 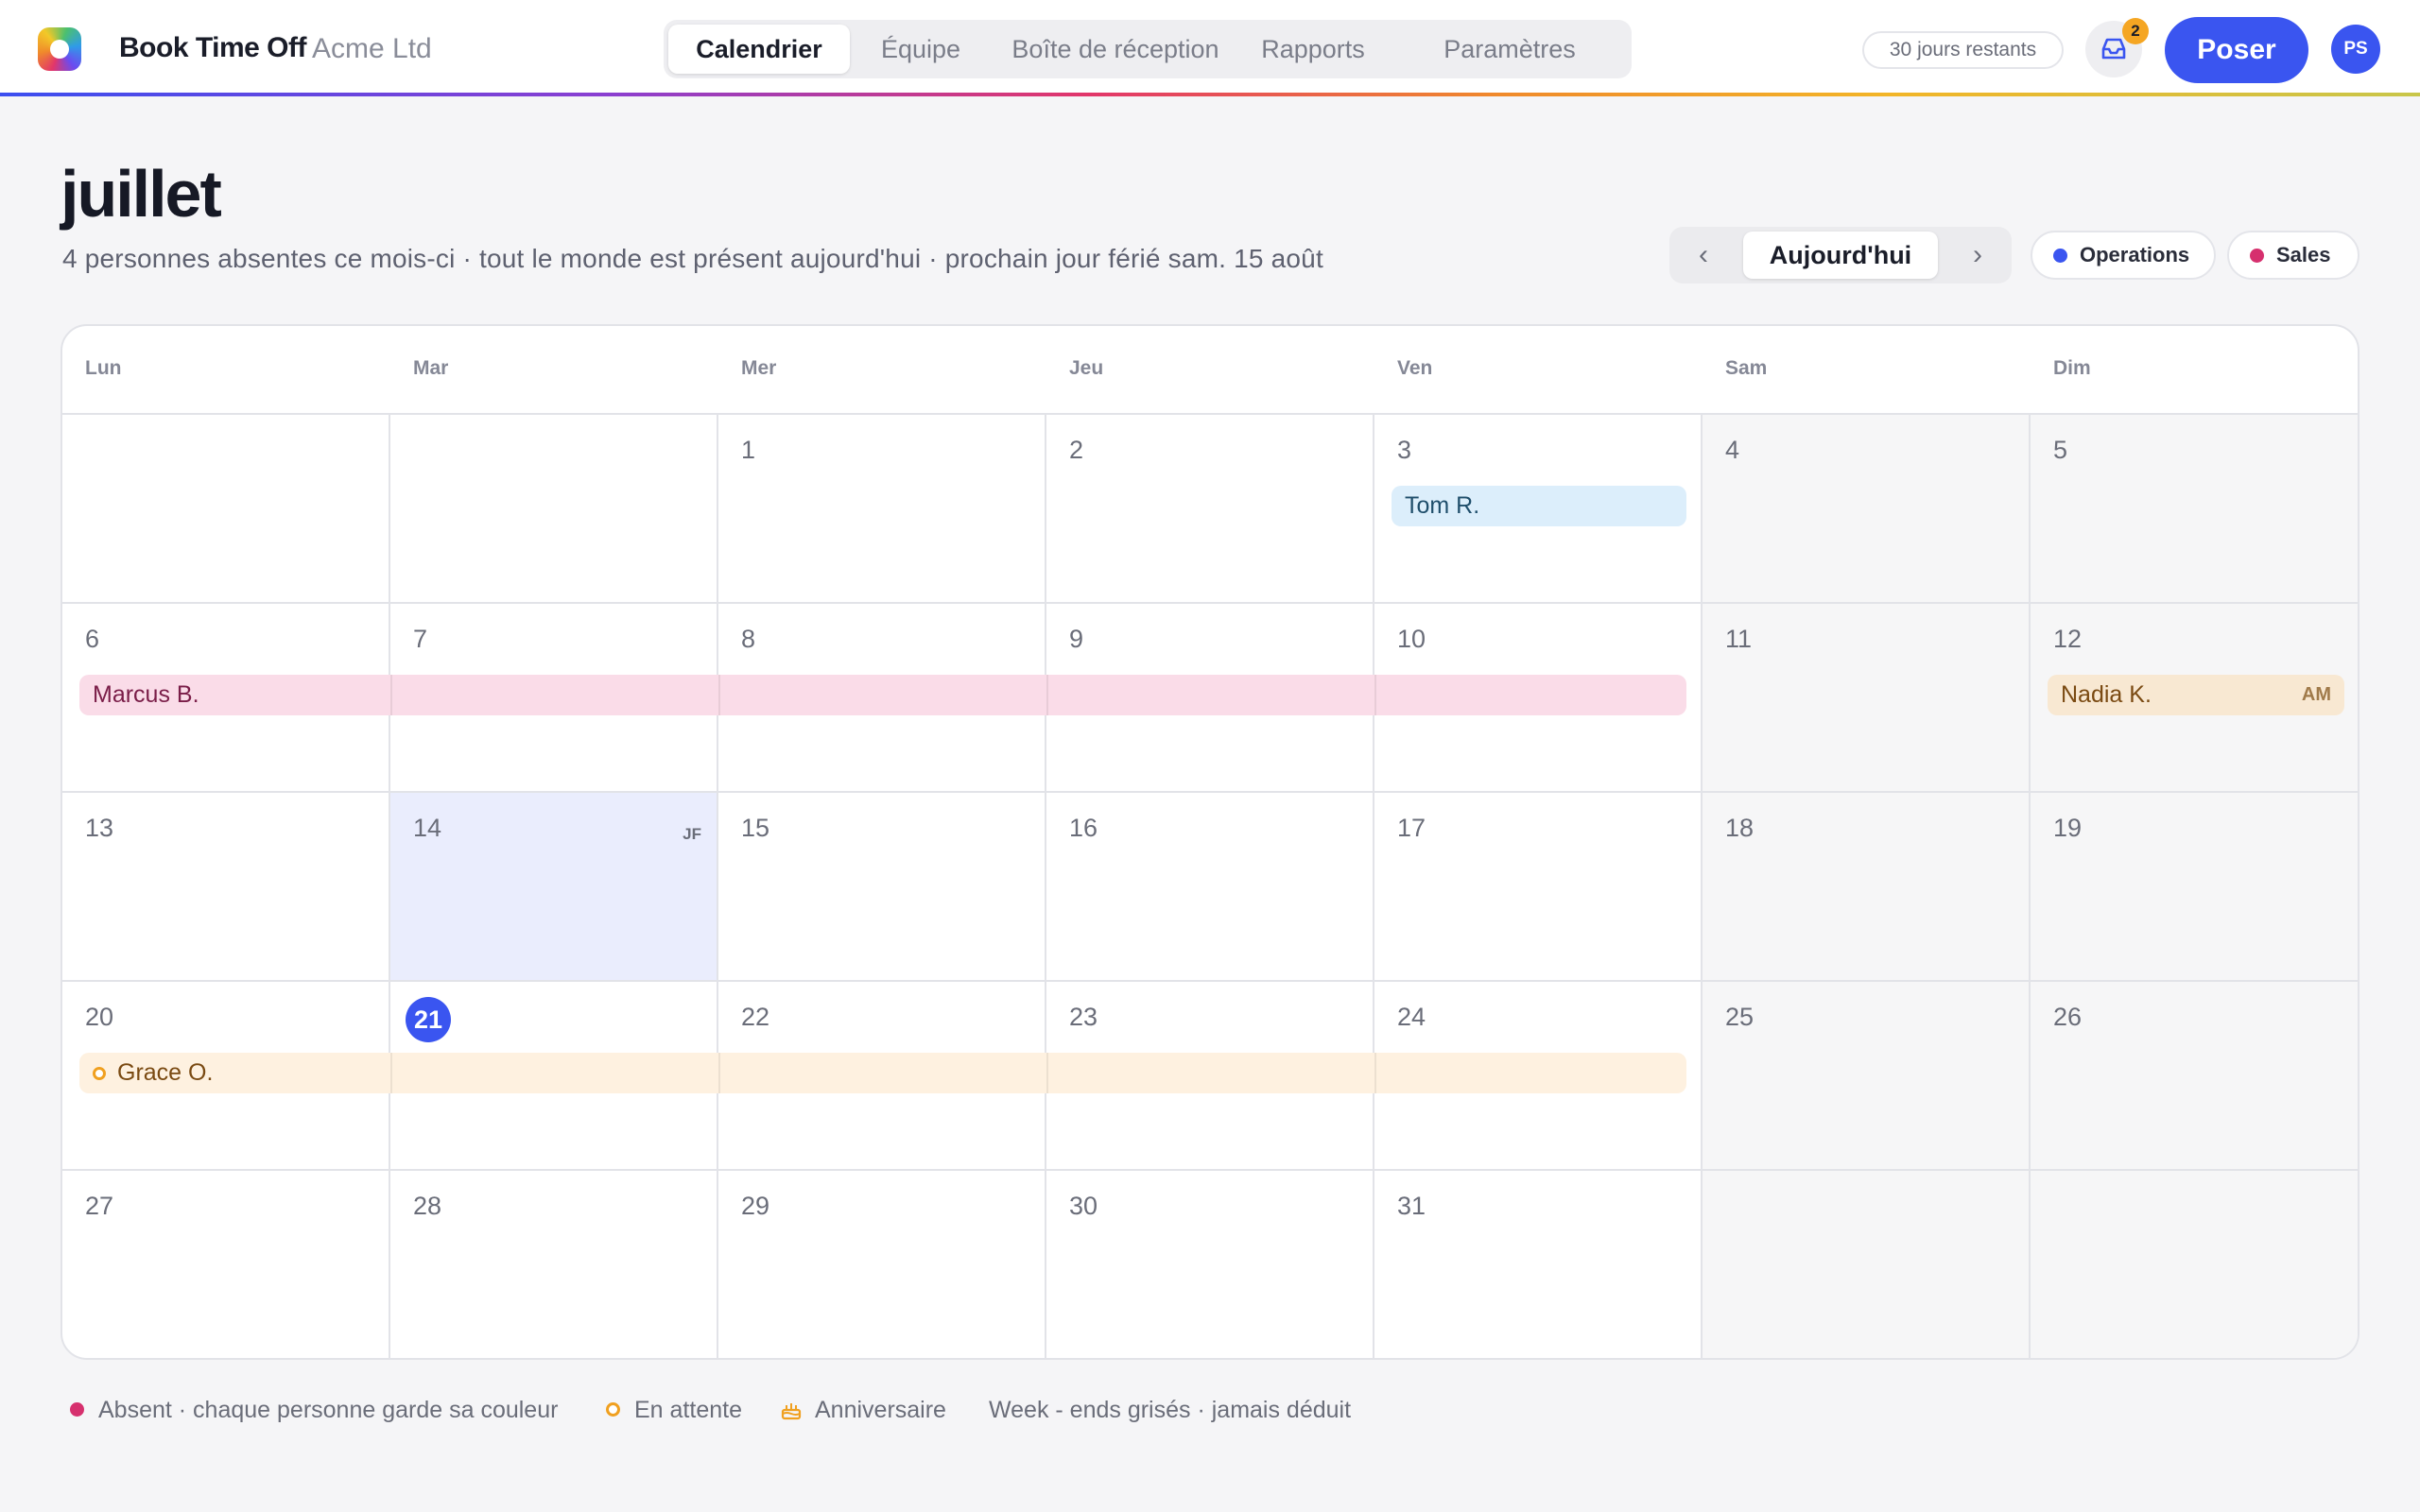 What do you see at coordinates (1538, 1264) in the screenshot?
I see `day-cell: 31` at bounding box center [1538, 1264].